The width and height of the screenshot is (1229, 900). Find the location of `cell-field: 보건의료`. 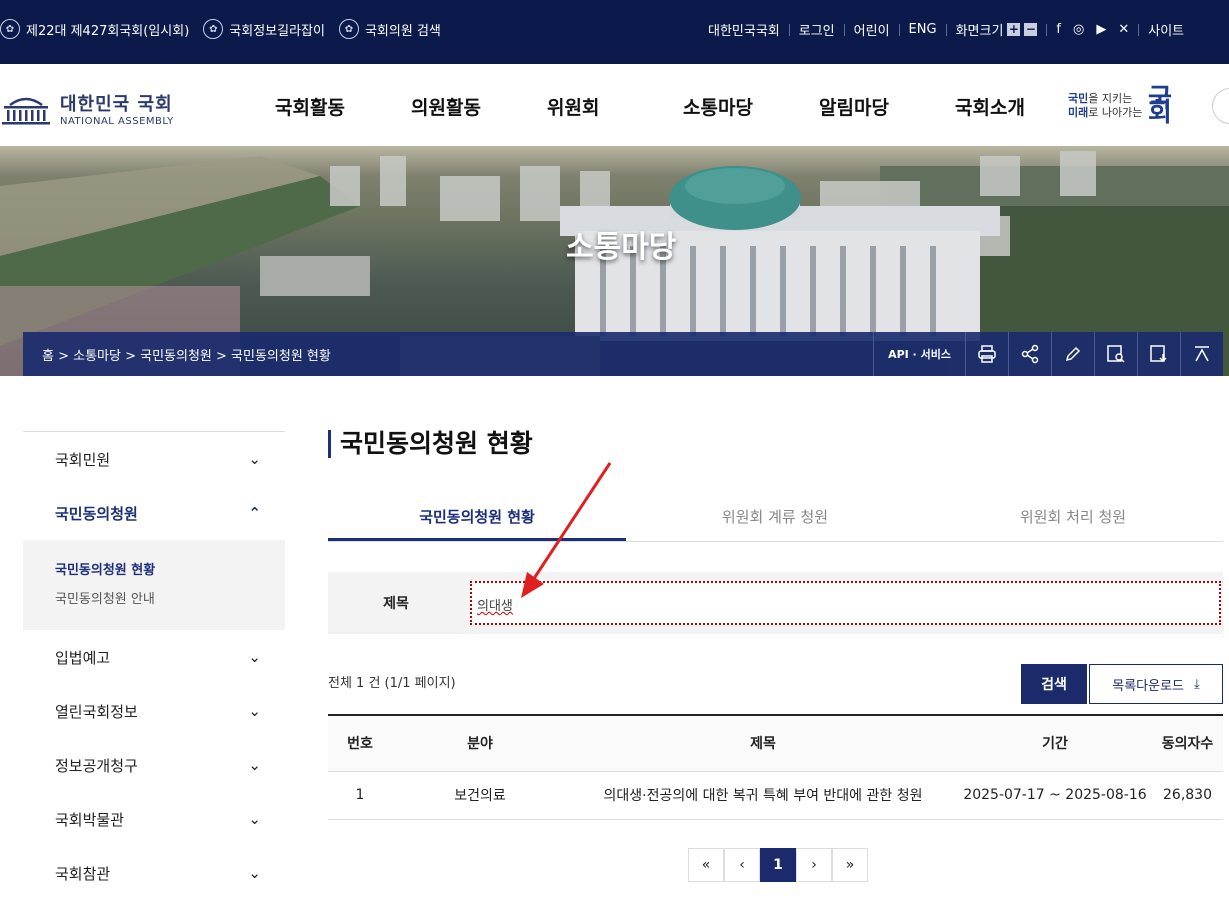

cell-field: 보건의료 is located at coordinates (480, 795).